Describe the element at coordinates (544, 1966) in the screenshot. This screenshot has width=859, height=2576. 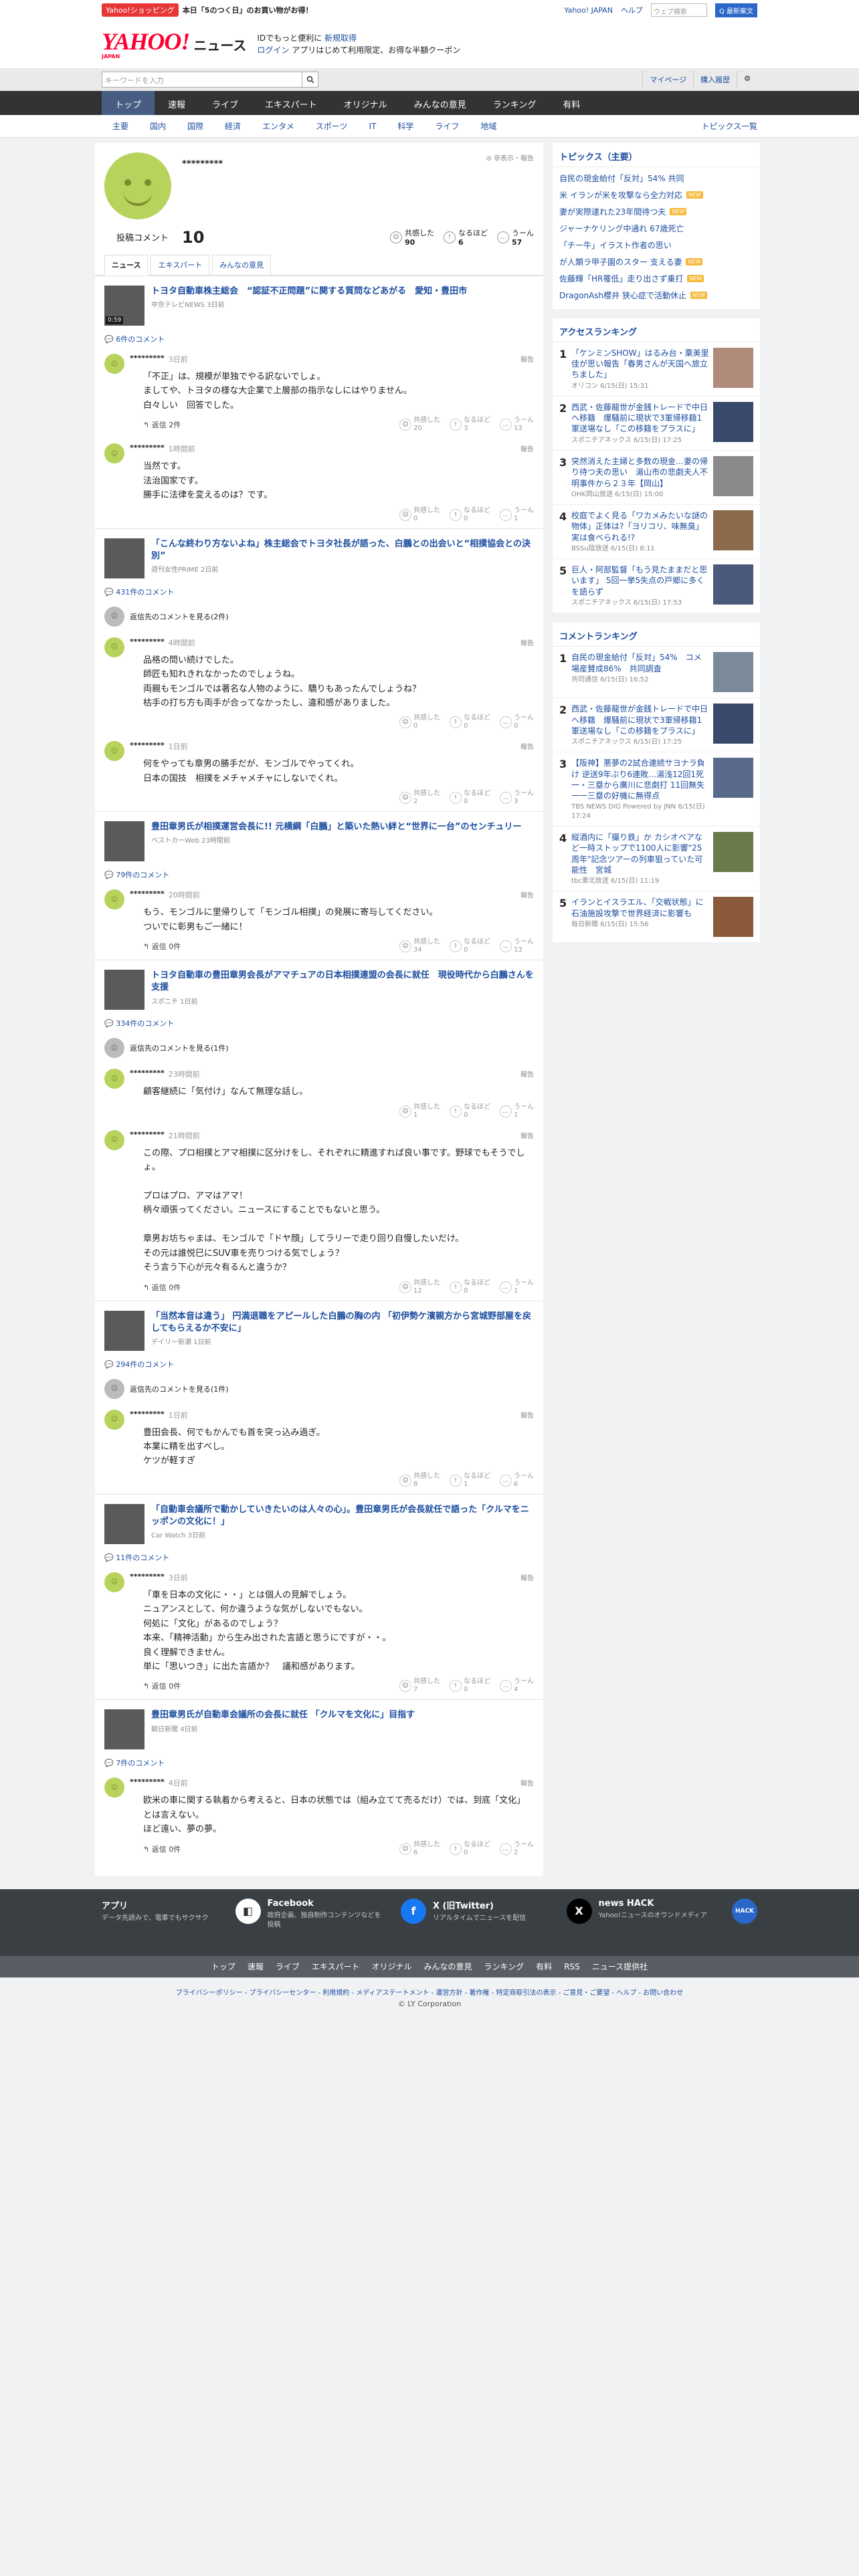
I see `footer-link: 有料` at that location.